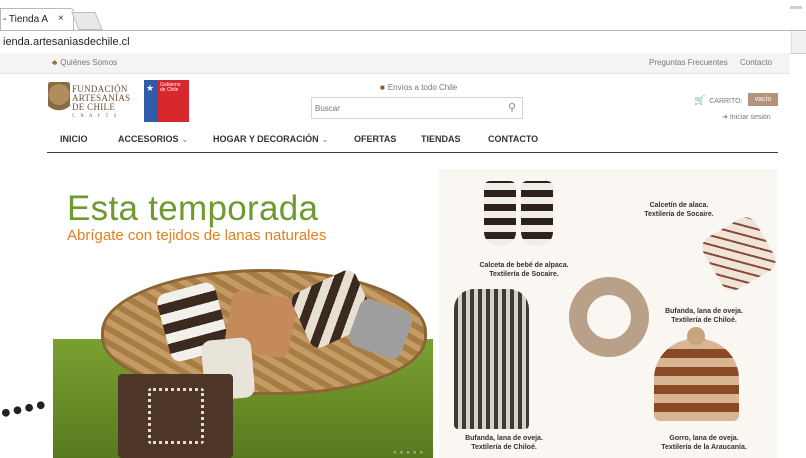 This screenshot has height=458, width=806. Describe the element at coordinates (725, 117) in the screenshot. I see `login-icon: ➜` at that location.